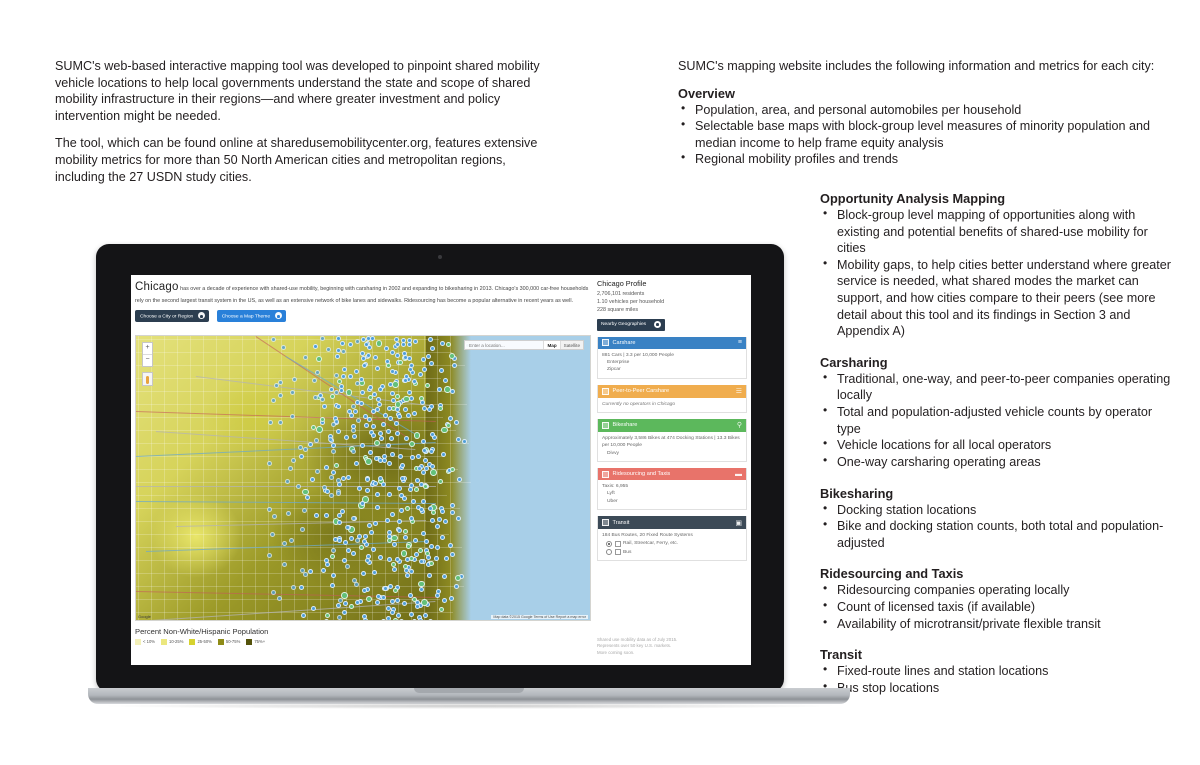  What do you see at coordinates (738, 474) in the screenshot?
I see `taxi-icon: ▬` at bounding box center [738, 474].